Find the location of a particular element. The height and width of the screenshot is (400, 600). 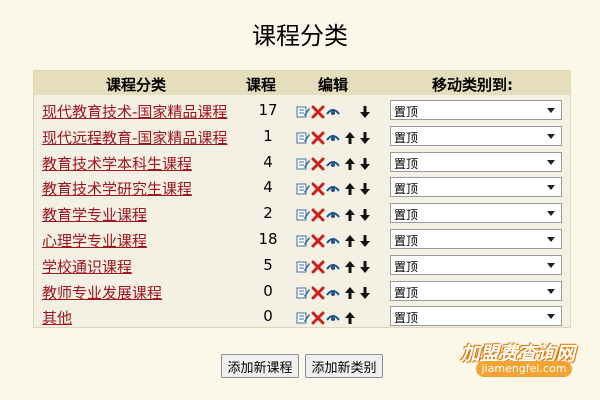

category-link: 教育技术学本科生课程 is located at coordinates (117, 163).